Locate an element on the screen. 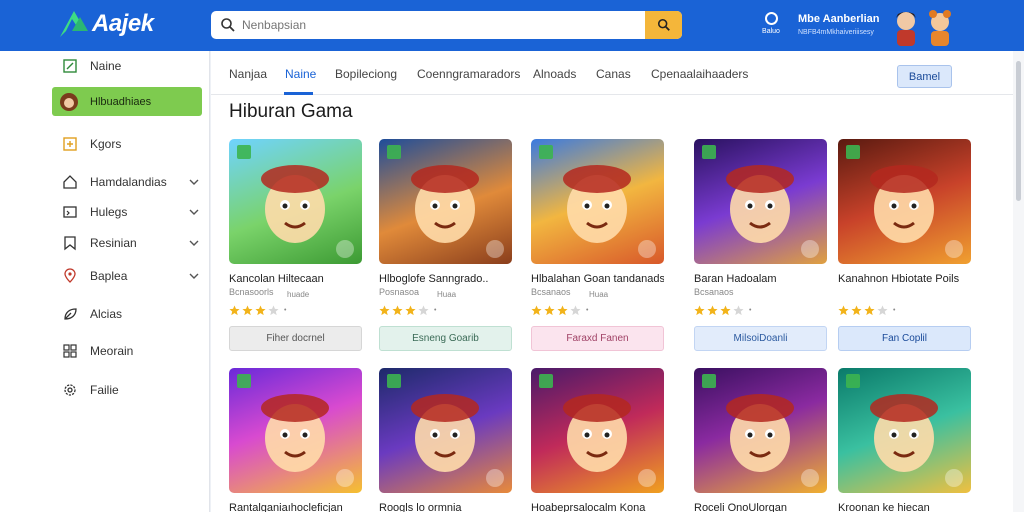 This screenshot has height=512, width=1024. game-card: Hoabeprsalocalm Kona is located at coordinates (597, 440).